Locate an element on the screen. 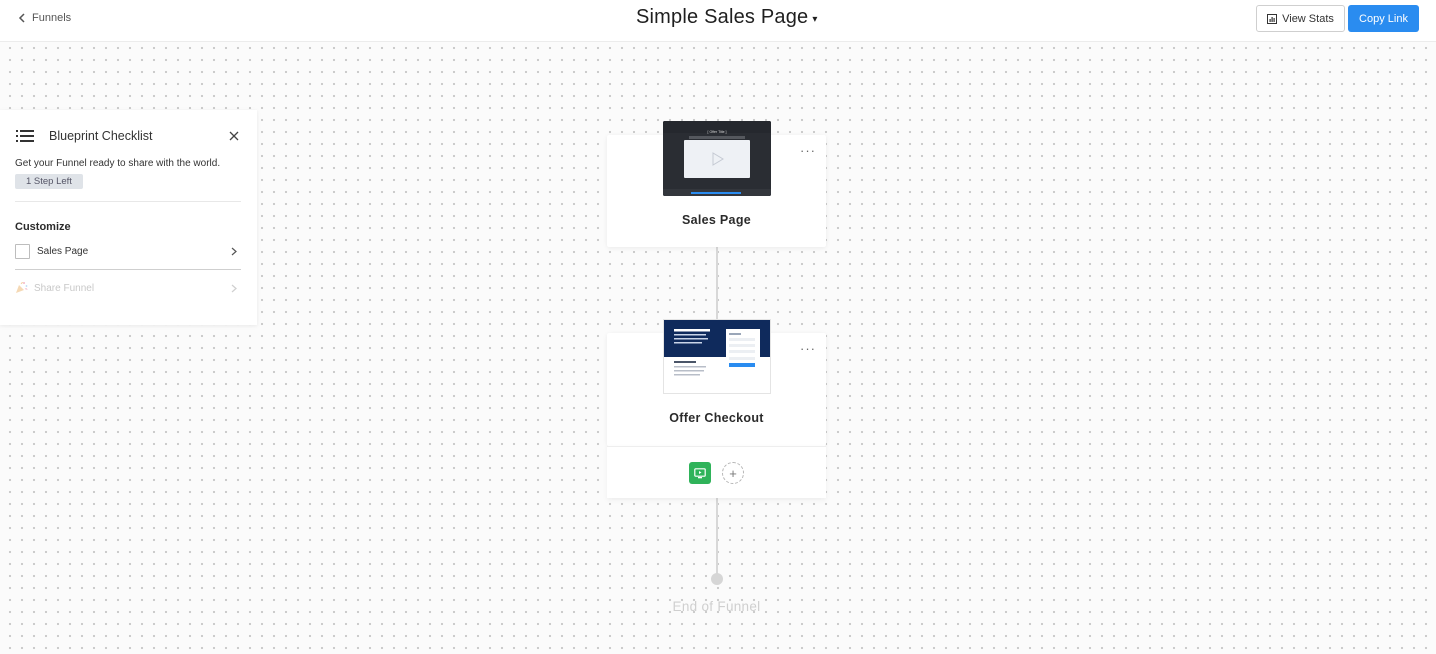  caret-down-icon: ▾ is located at coordinates (815, 19).